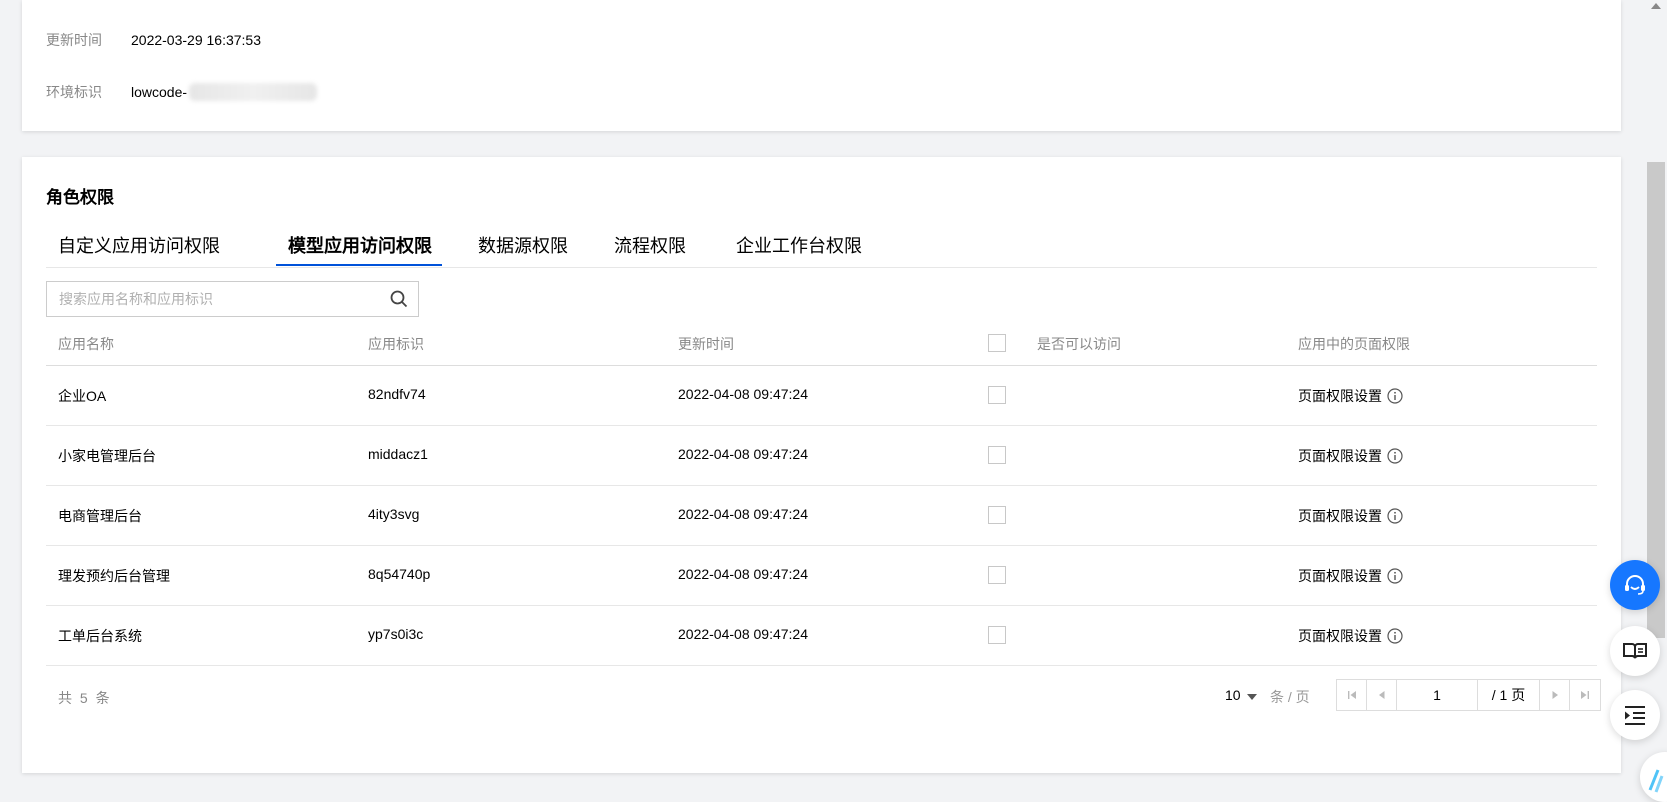 The image size is (1667, 802). I want to click on page-size-select: 10, so click(1241, 695).